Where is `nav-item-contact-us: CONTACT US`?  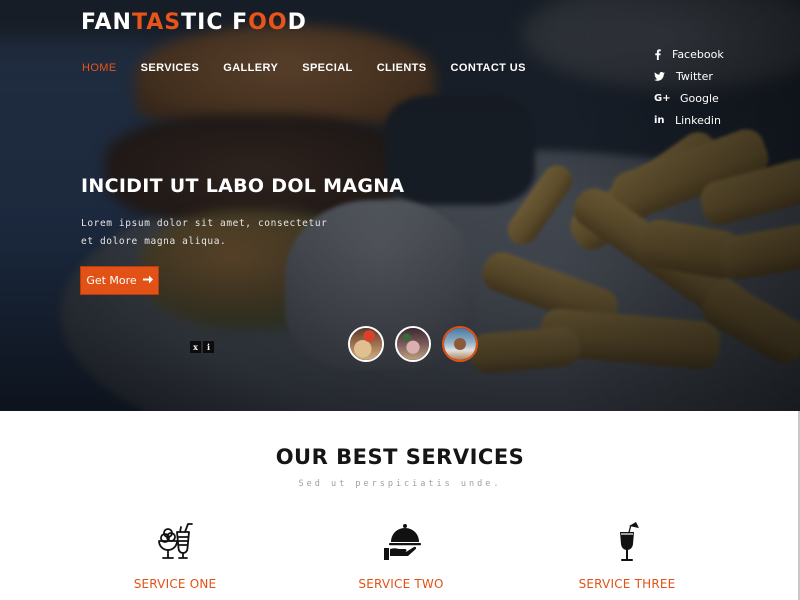
nav-item-contact-us: CONTACT US is located at coordinates (488, 68).